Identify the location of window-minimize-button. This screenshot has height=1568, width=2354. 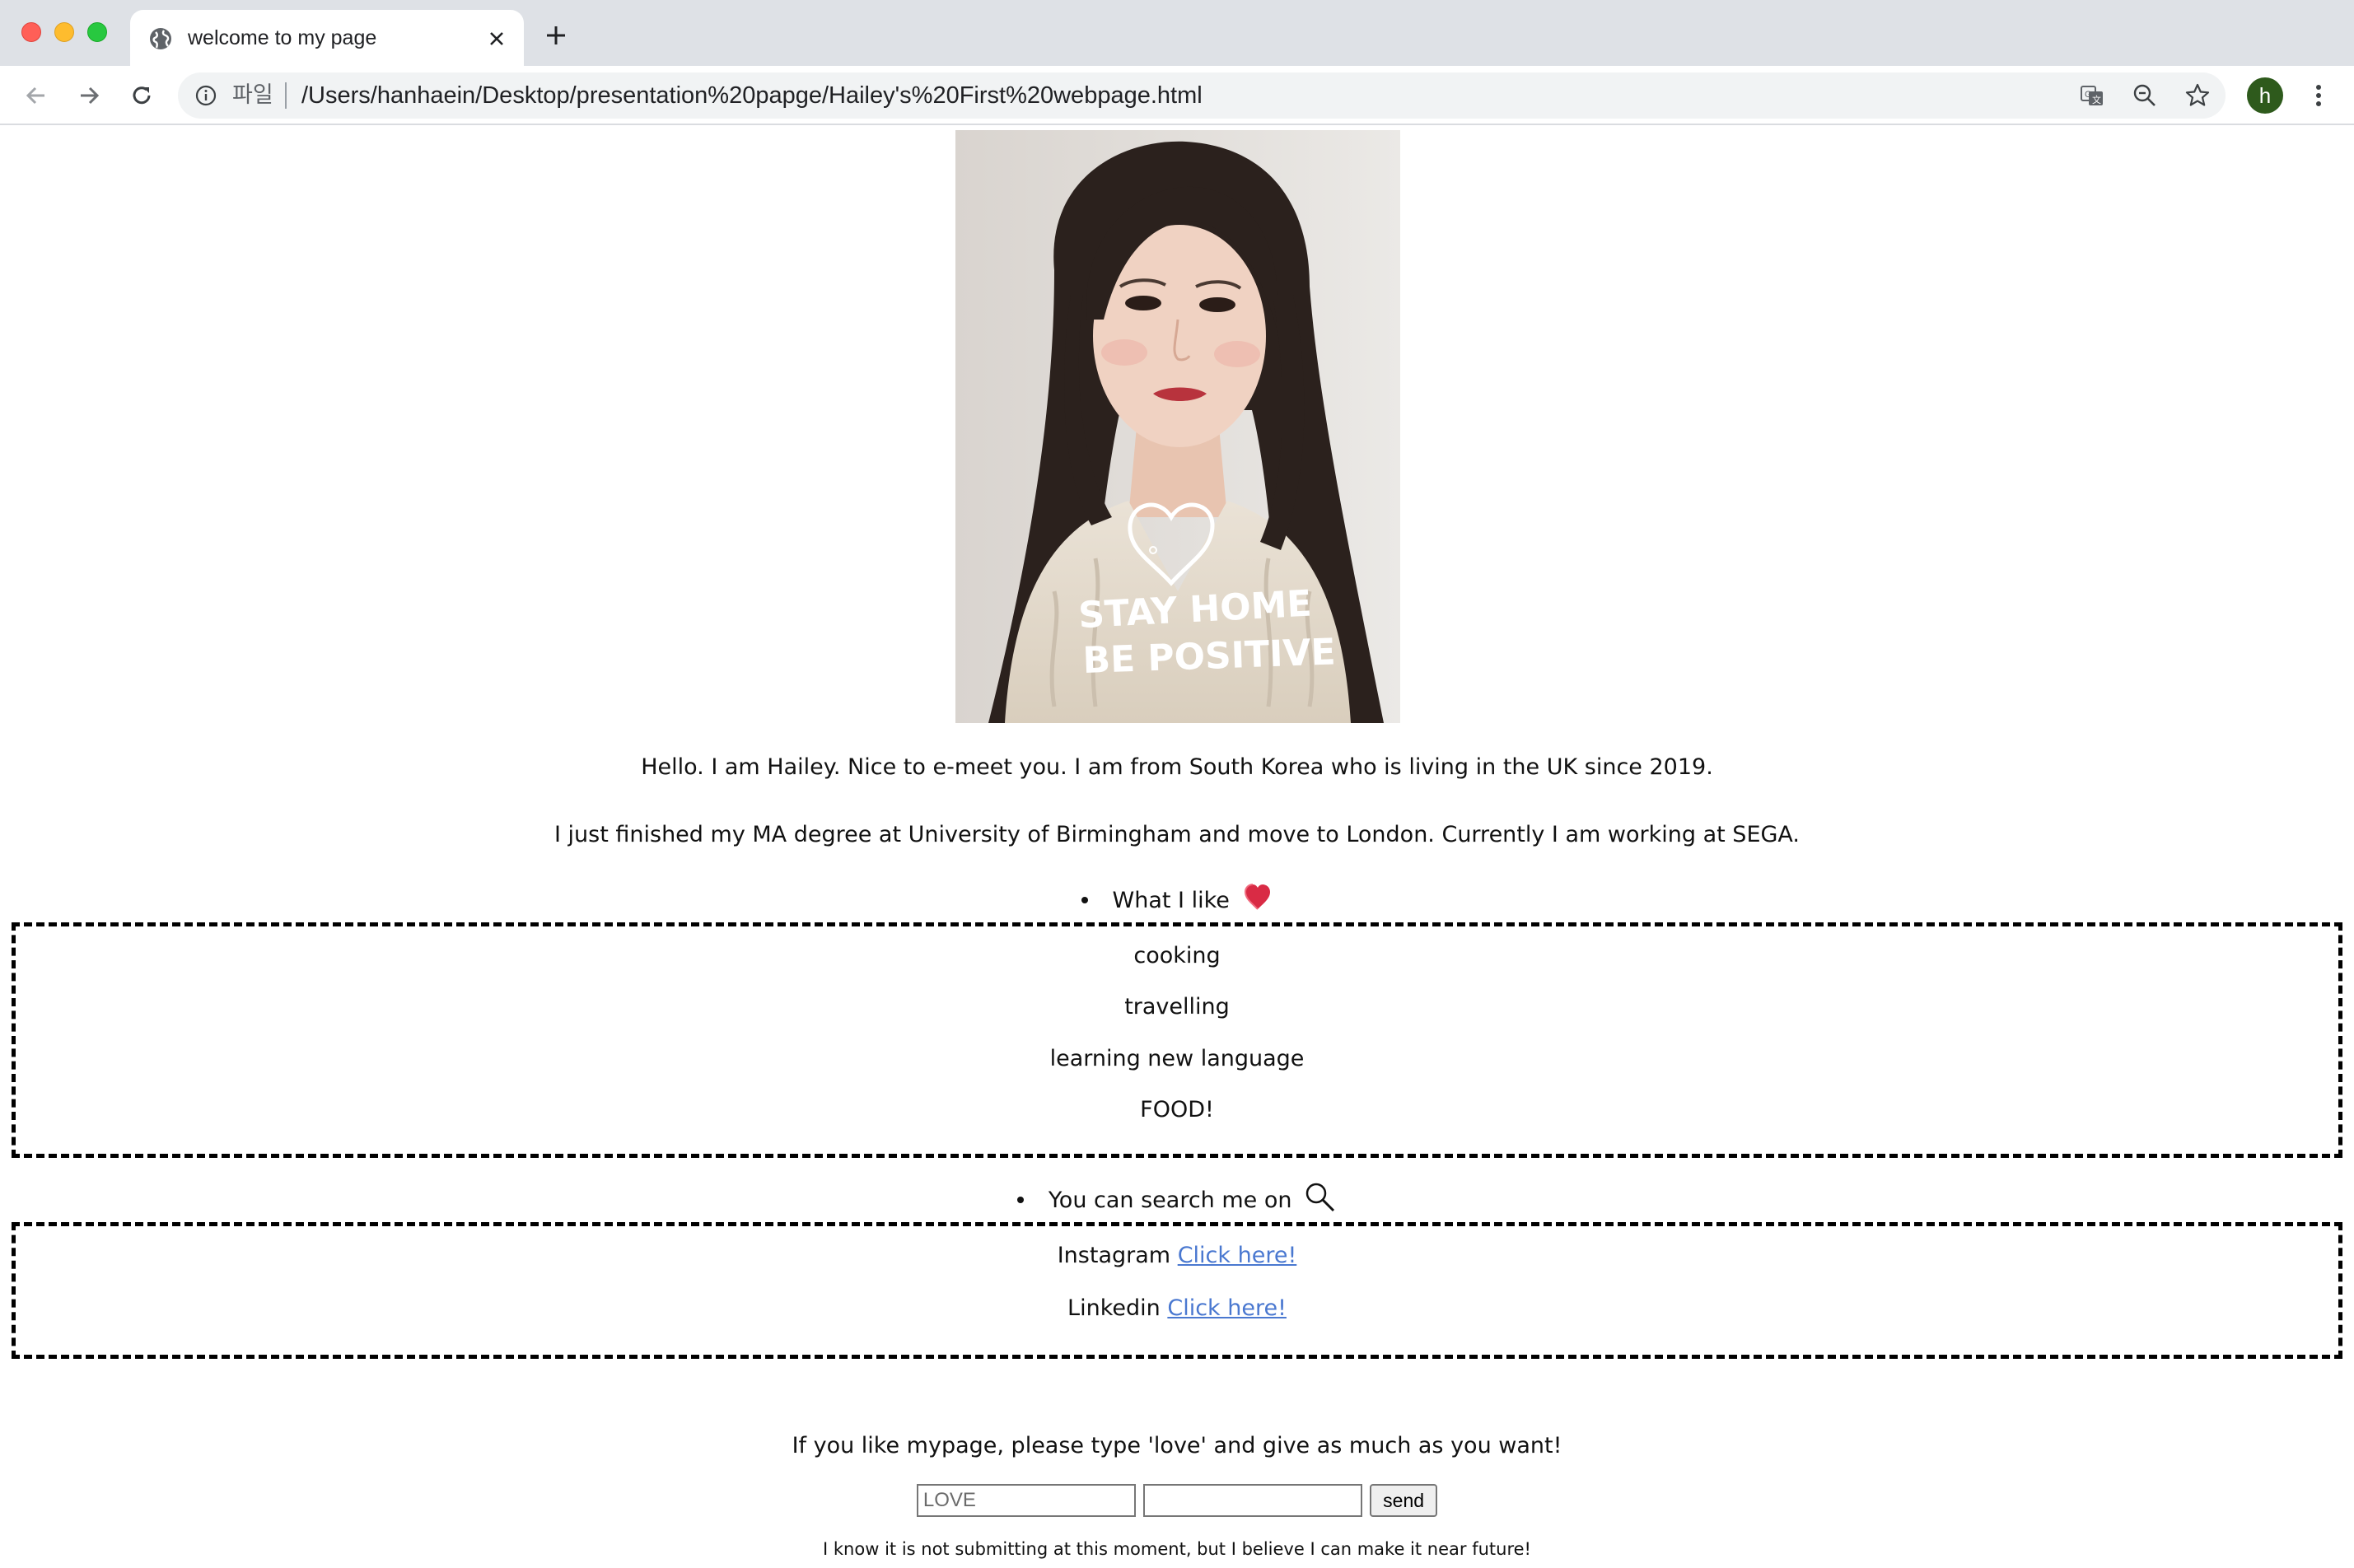
(64, 32).